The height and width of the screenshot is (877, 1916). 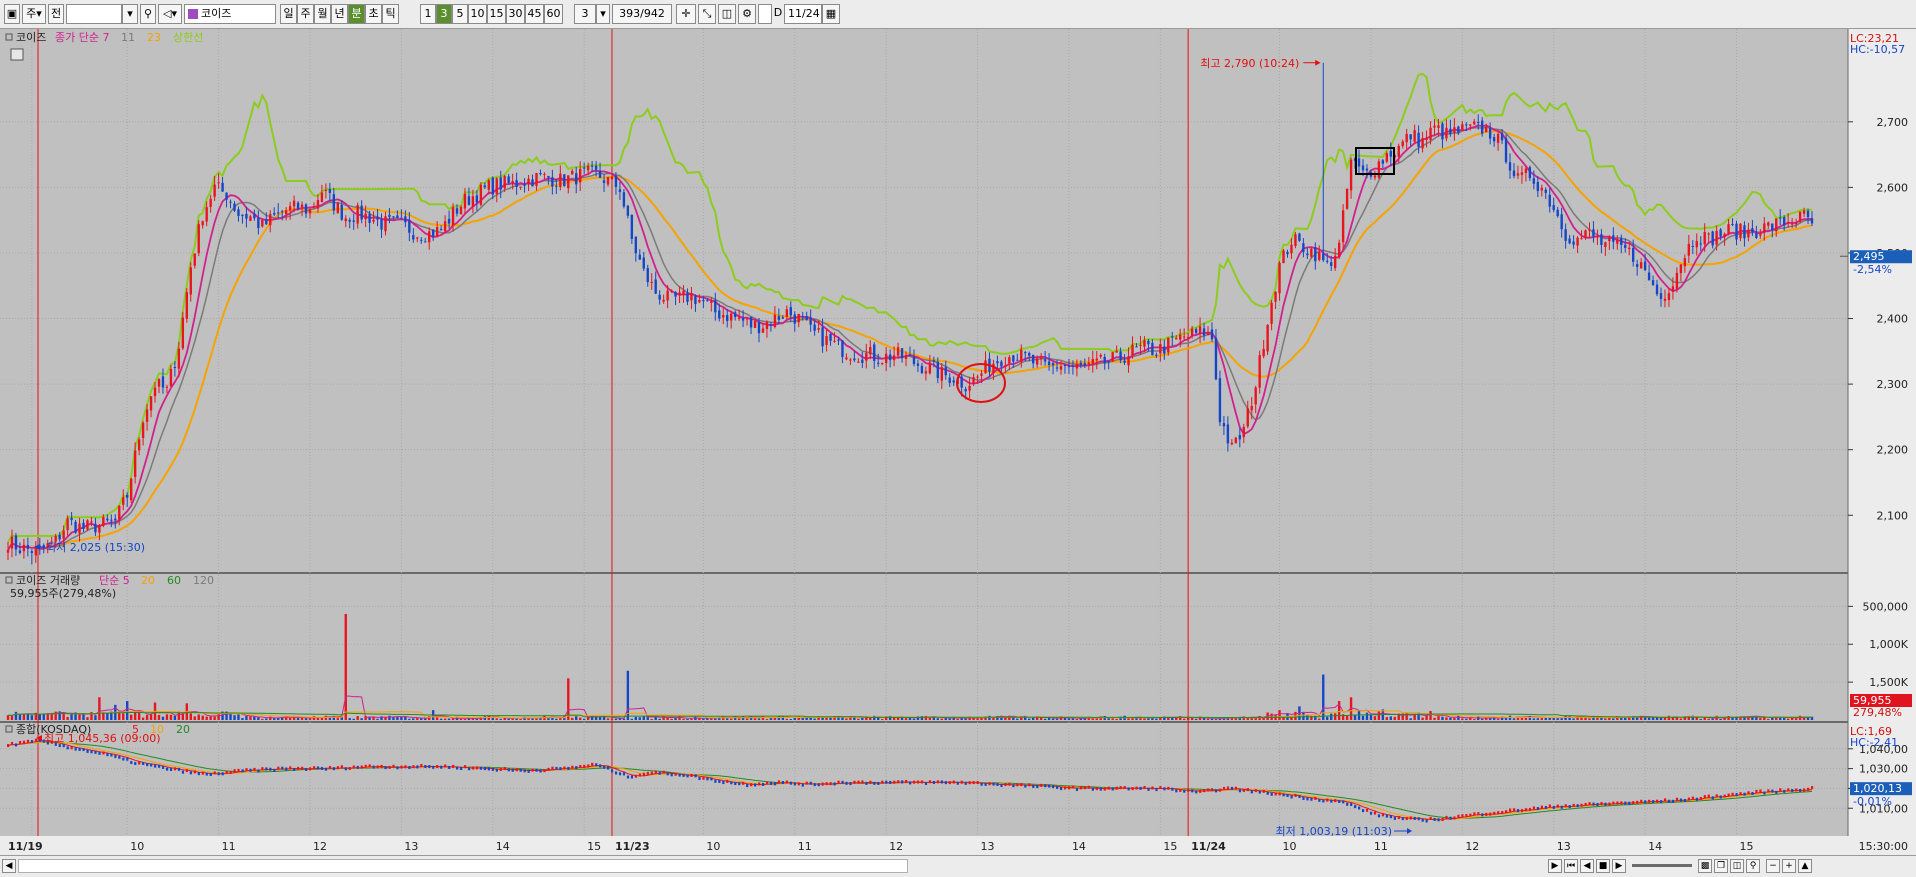 What do you see at coordinates (1877, 49) in the screenshot?
I see `hc-label: HC:-10,57` at bounding box center [1877, 49].